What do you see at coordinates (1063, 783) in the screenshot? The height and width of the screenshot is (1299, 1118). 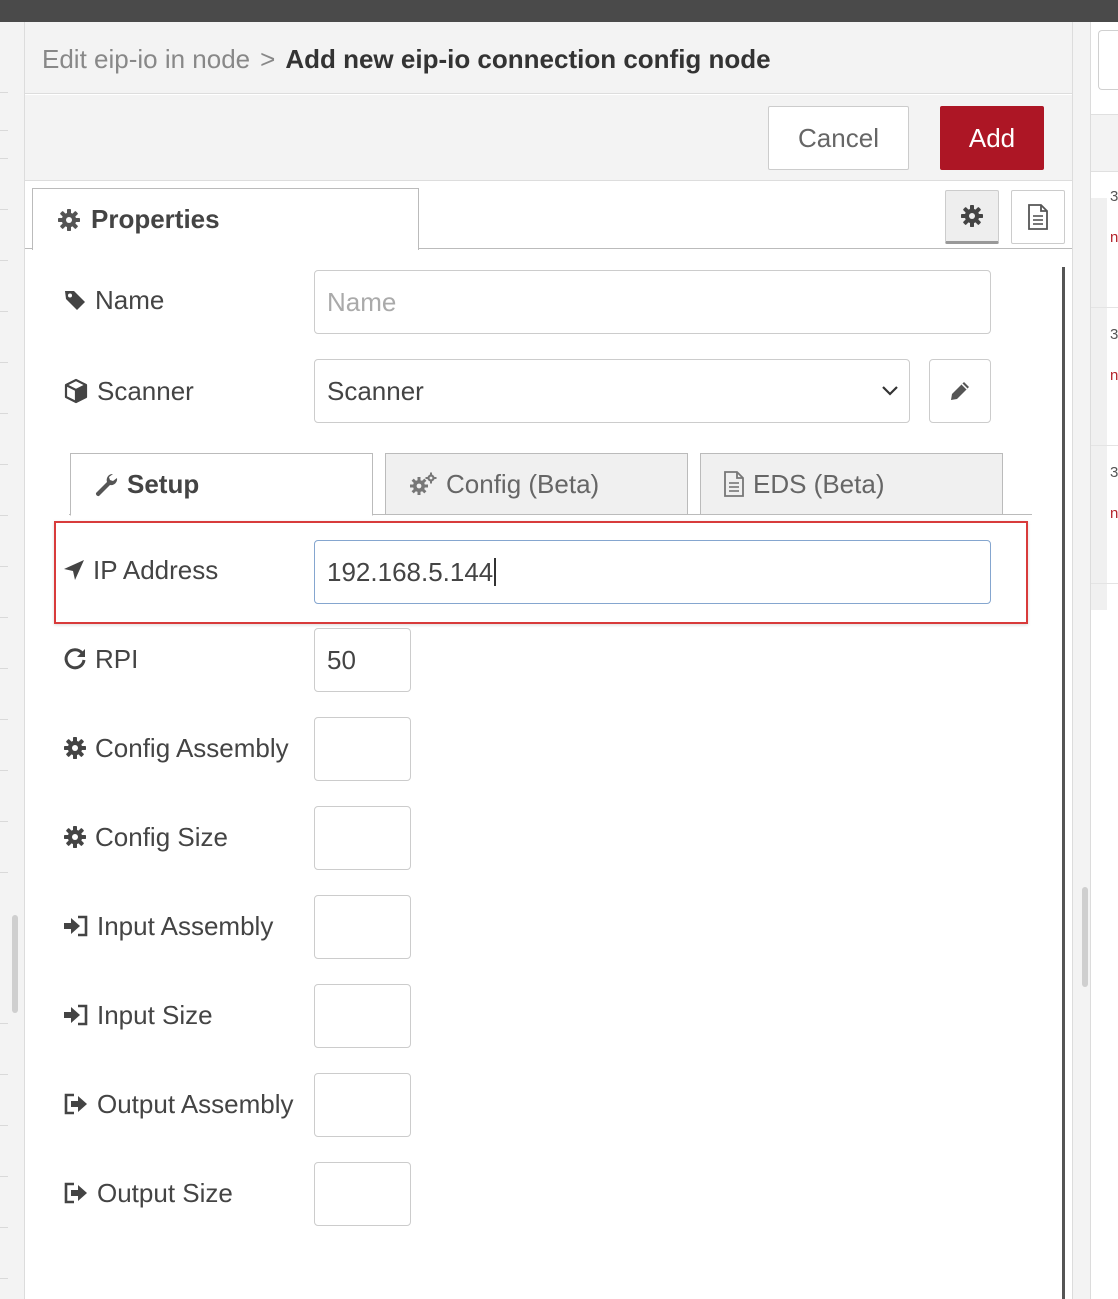 I see `content-scrollbar` at bounding box center [1063, 783].